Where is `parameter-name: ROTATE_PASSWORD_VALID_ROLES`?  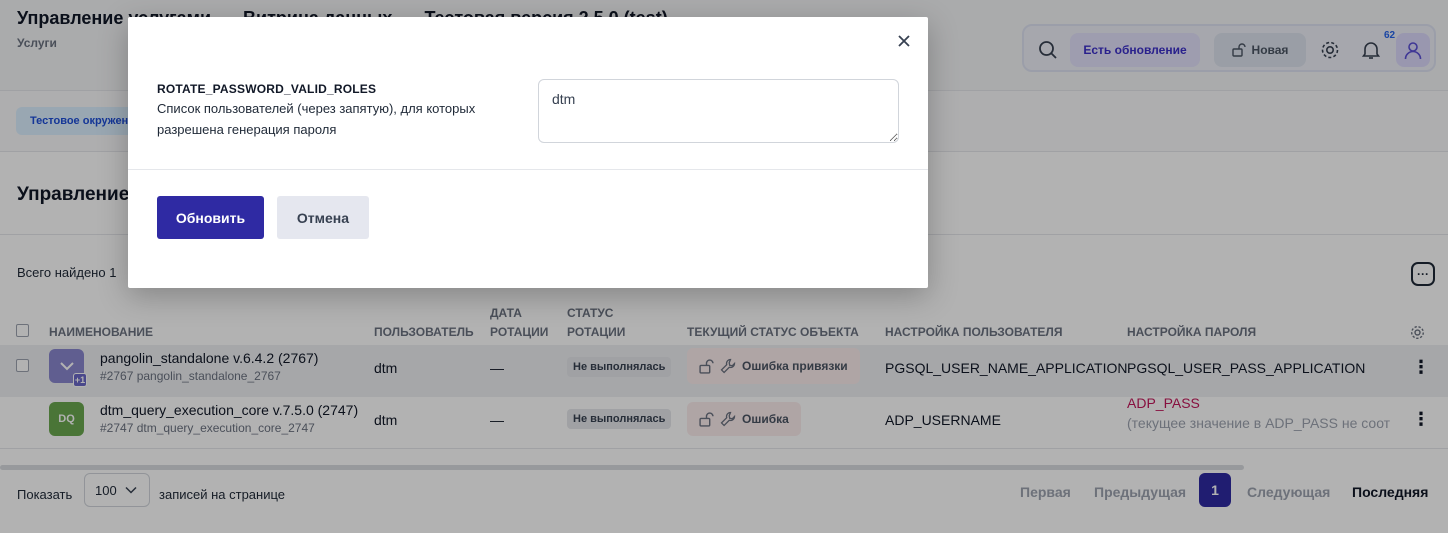
parameter-name: ROTATE_PASSWORD_VALID_ROLES is located at coordinates (267, 89).